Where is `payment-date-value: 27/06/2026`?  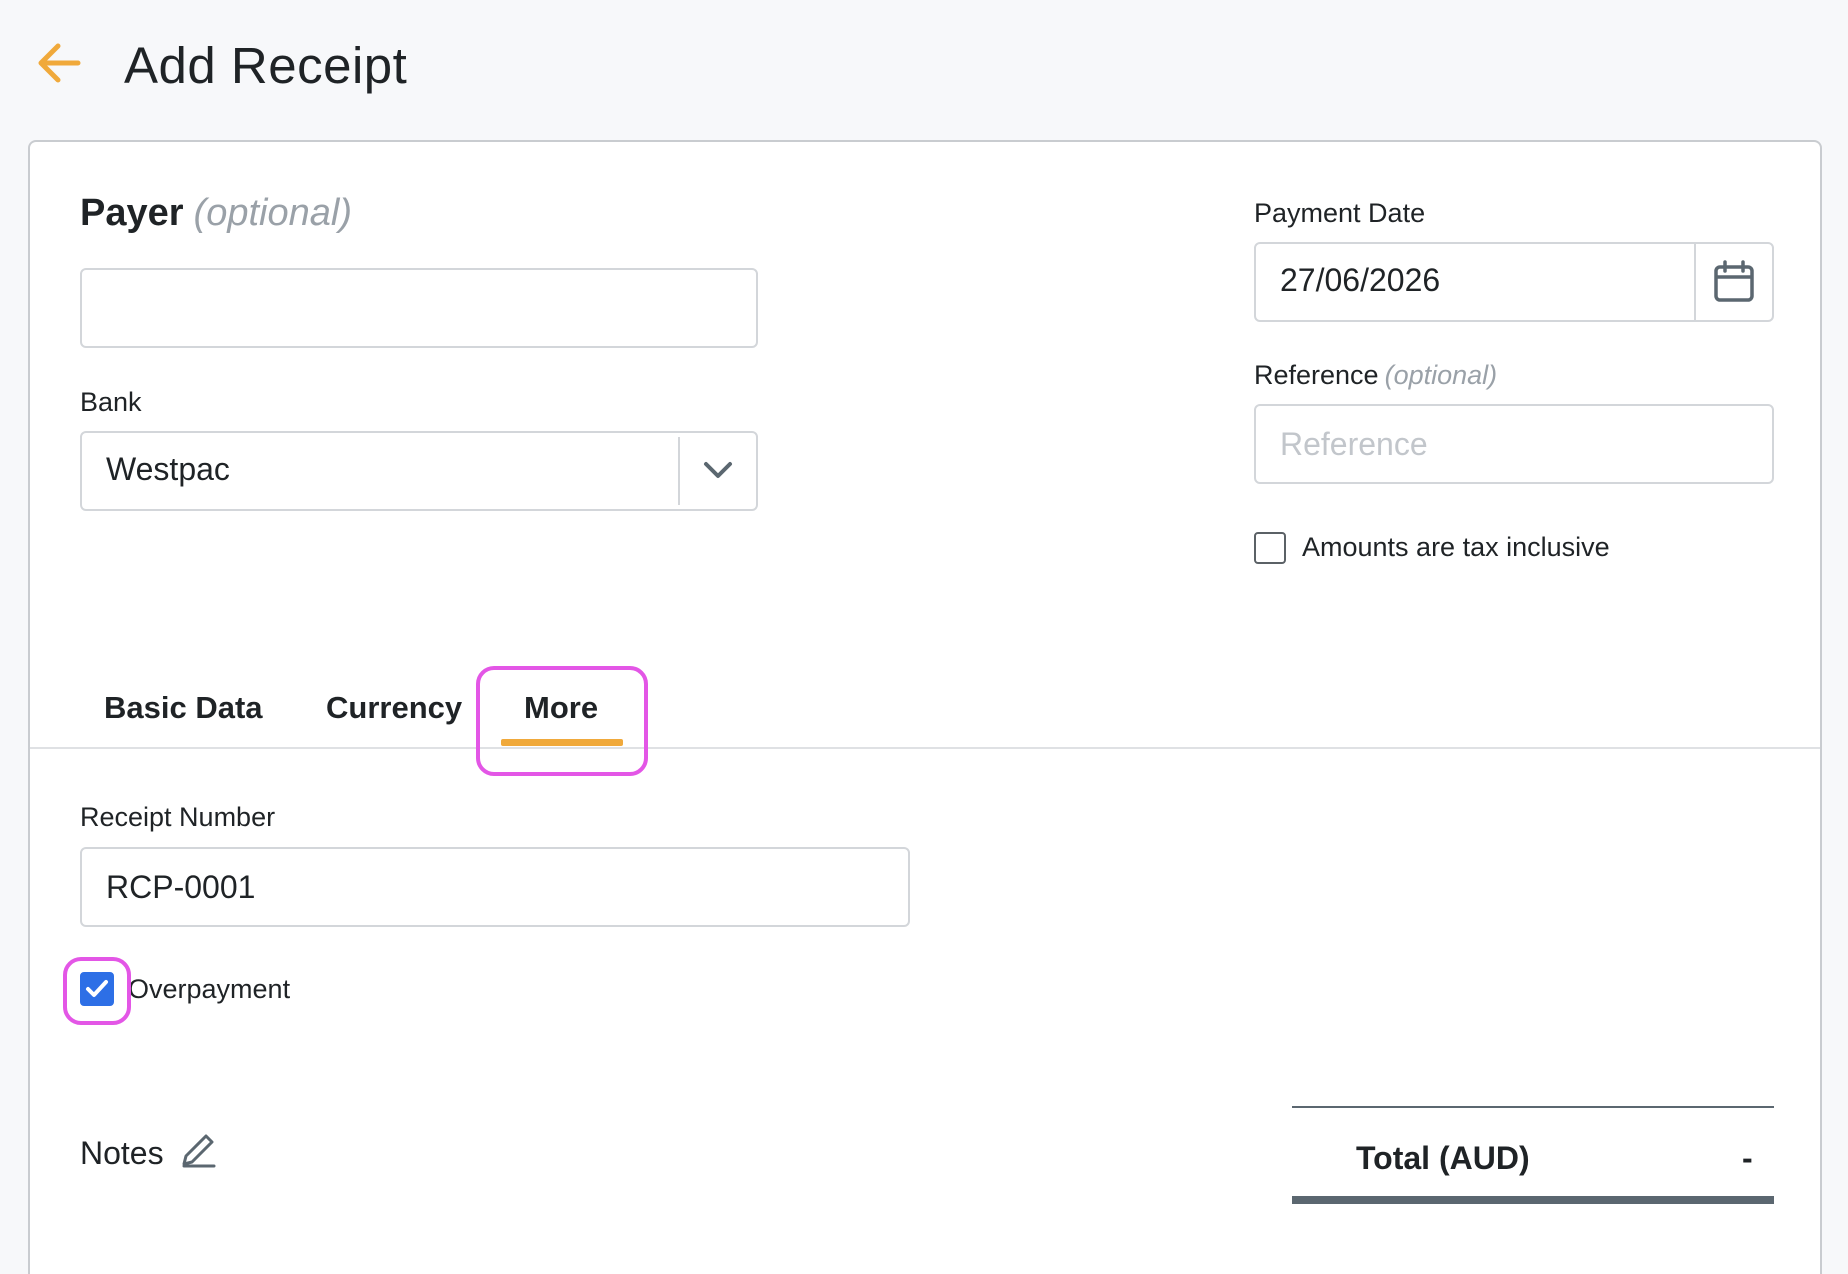 payment-date-value: 27/06/2026 is located at coordinates (1360, 280).